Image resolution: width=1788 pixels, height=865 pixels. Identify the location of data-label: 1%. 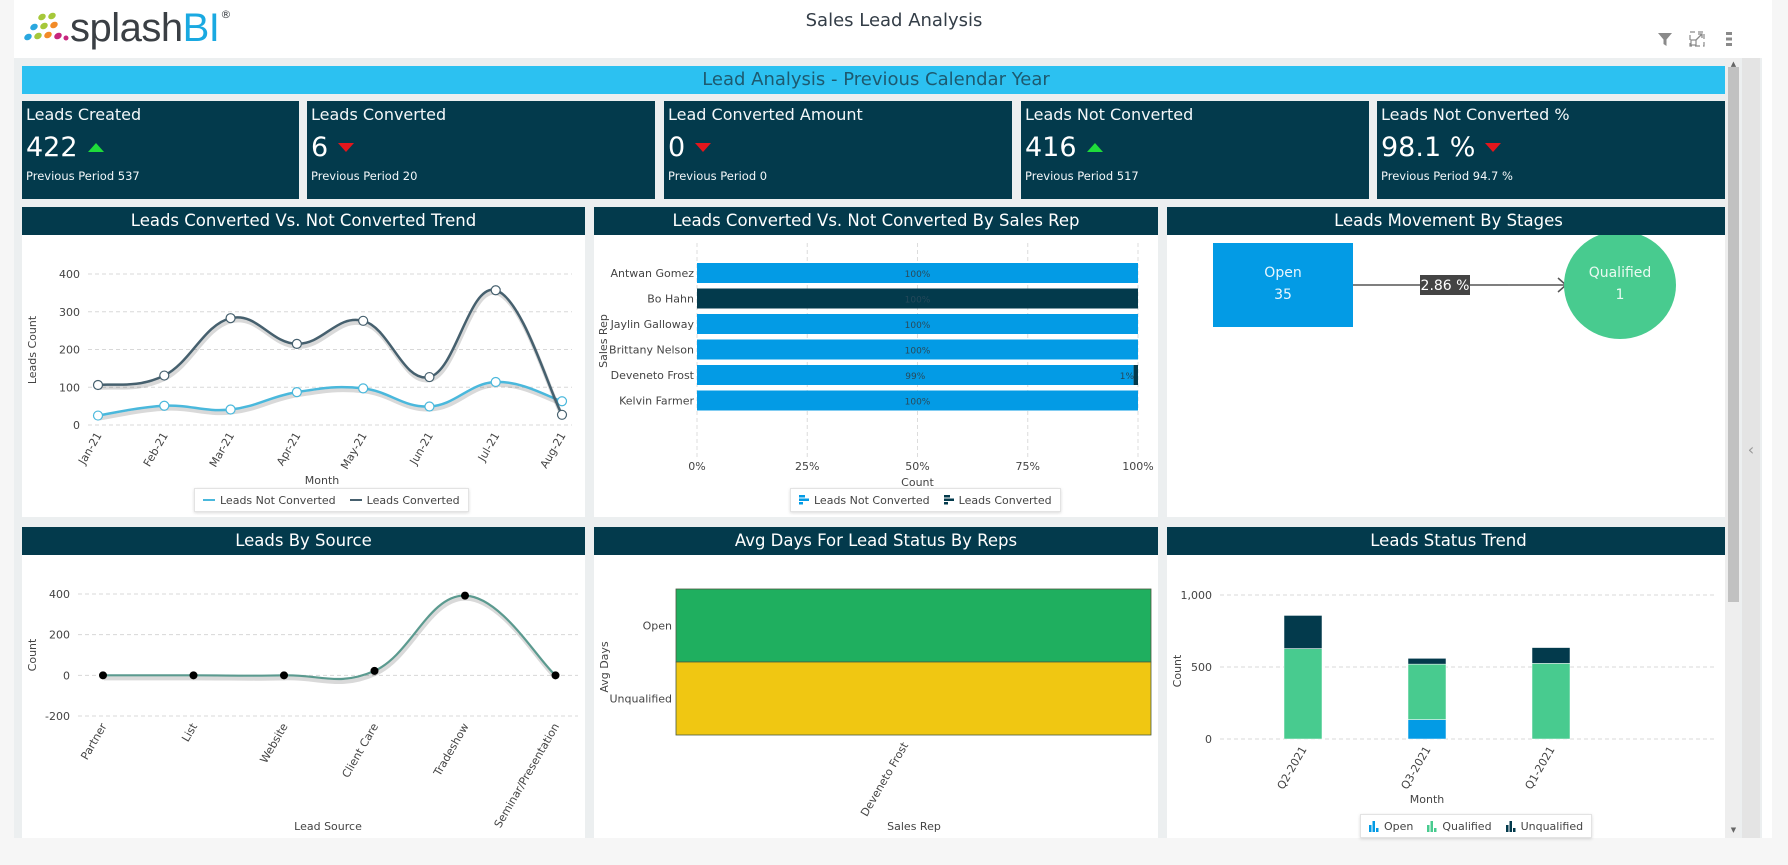
(1127, 377).